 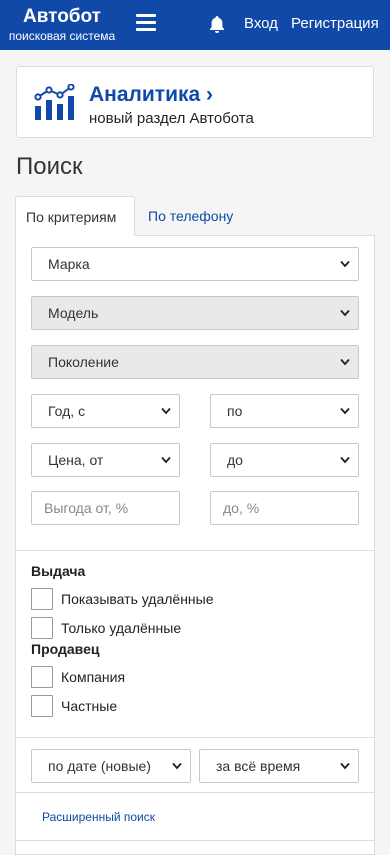 What do you see at coordinates (151, 95) in the screenshot?
I see `analytics-title: Аналитика ›` at bounding box center [151, 95].